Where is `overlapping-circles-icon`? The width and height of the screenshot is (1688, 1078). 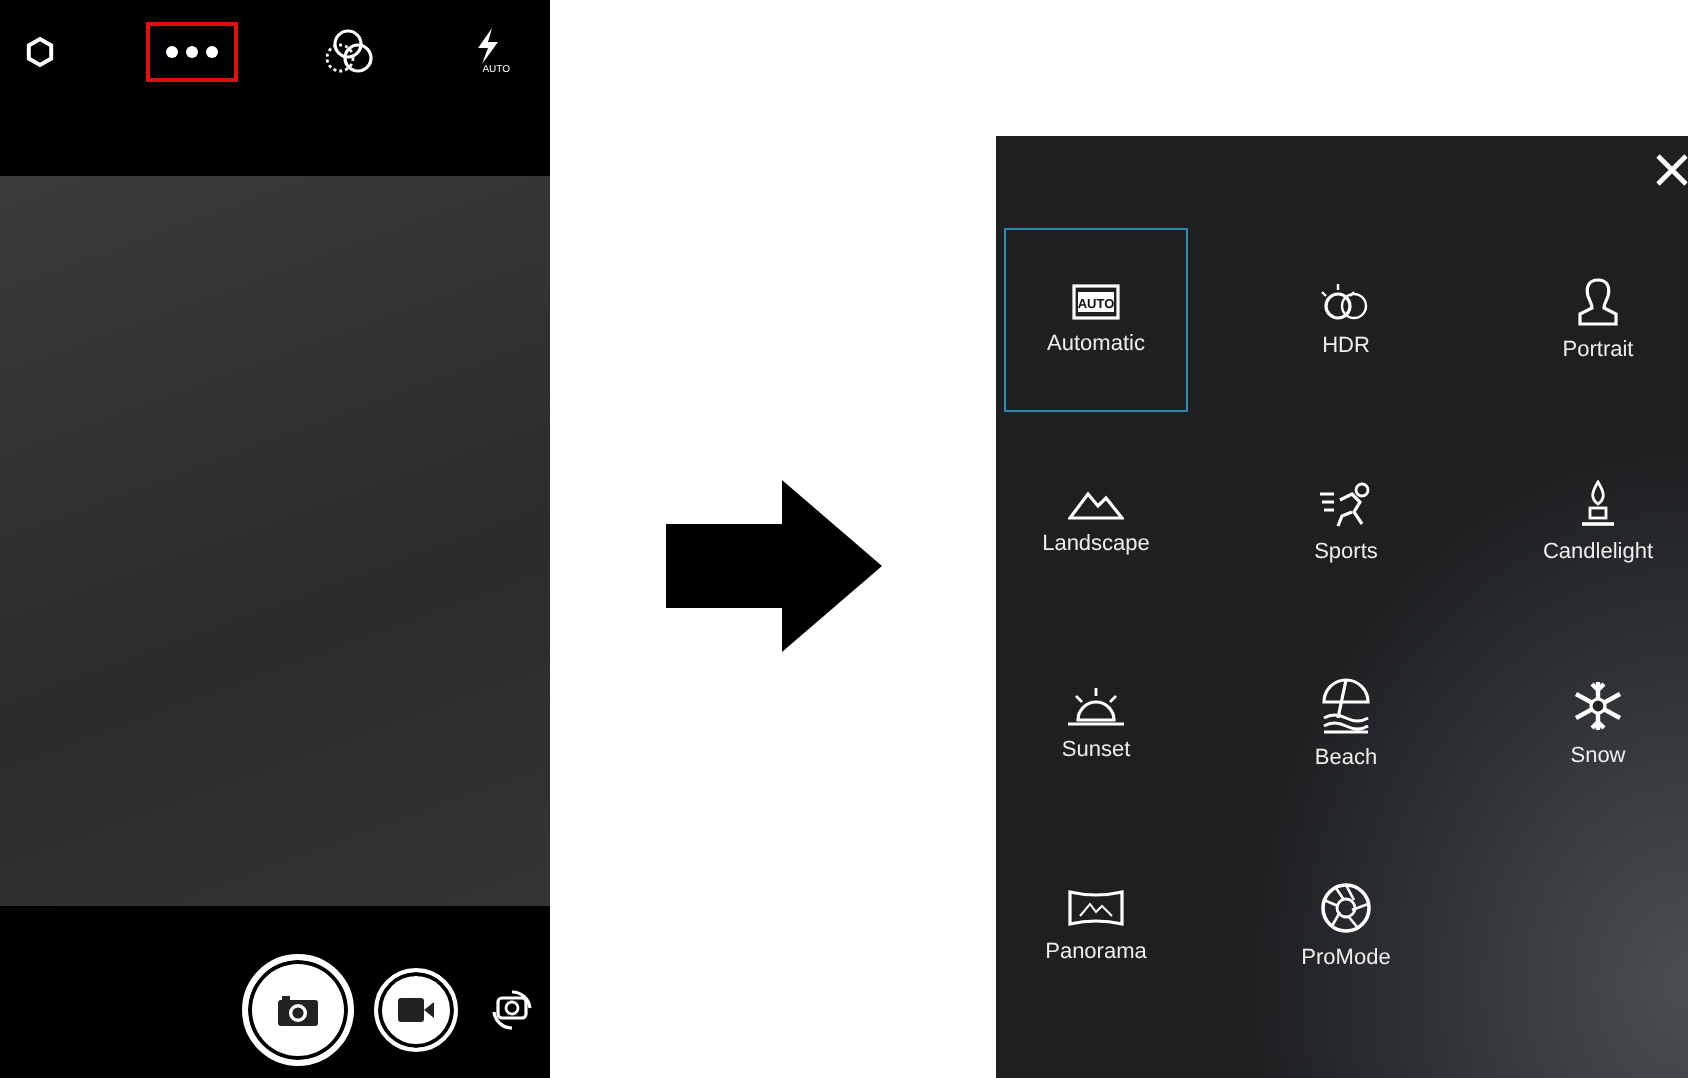 overlapping-circles-icon is located at coordinates (350, 52).